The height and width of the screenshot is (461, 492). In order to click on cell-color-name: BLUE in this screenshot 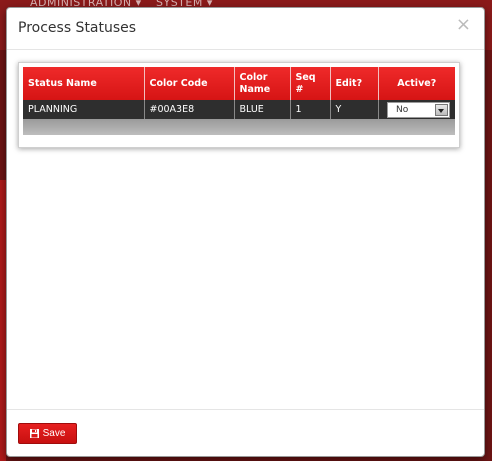, I will do `click(262, 109)`.